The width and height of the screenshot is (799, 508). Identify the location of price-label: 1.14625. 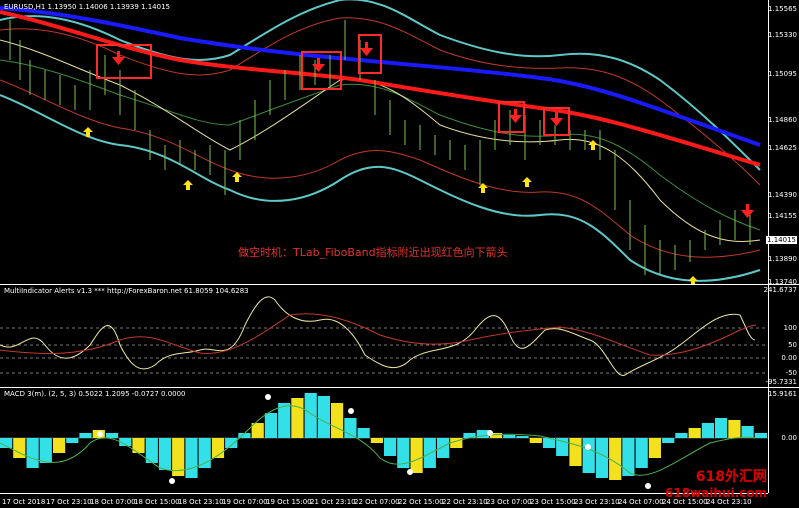
(782, 148).